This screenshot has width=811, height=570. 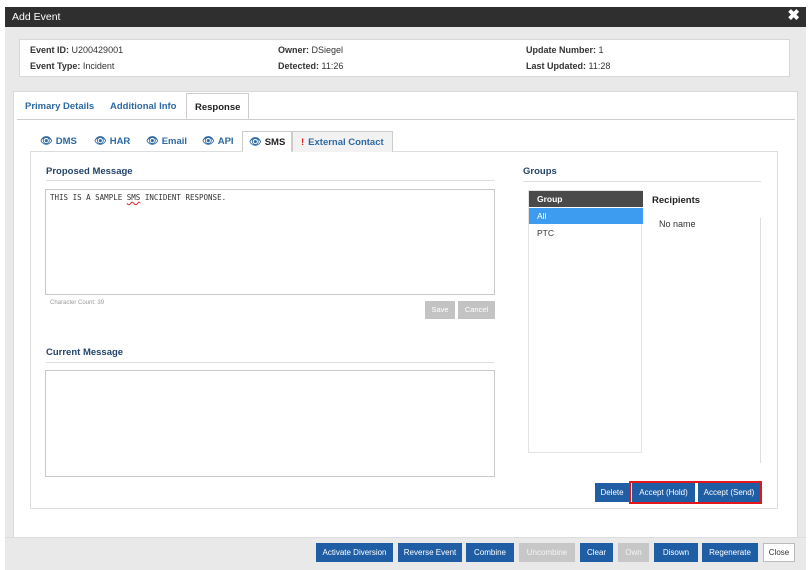 What do you see at coordinates (760, 340) in the screenshot?
I see `recipients-divider` at bounding box center [760, 340].